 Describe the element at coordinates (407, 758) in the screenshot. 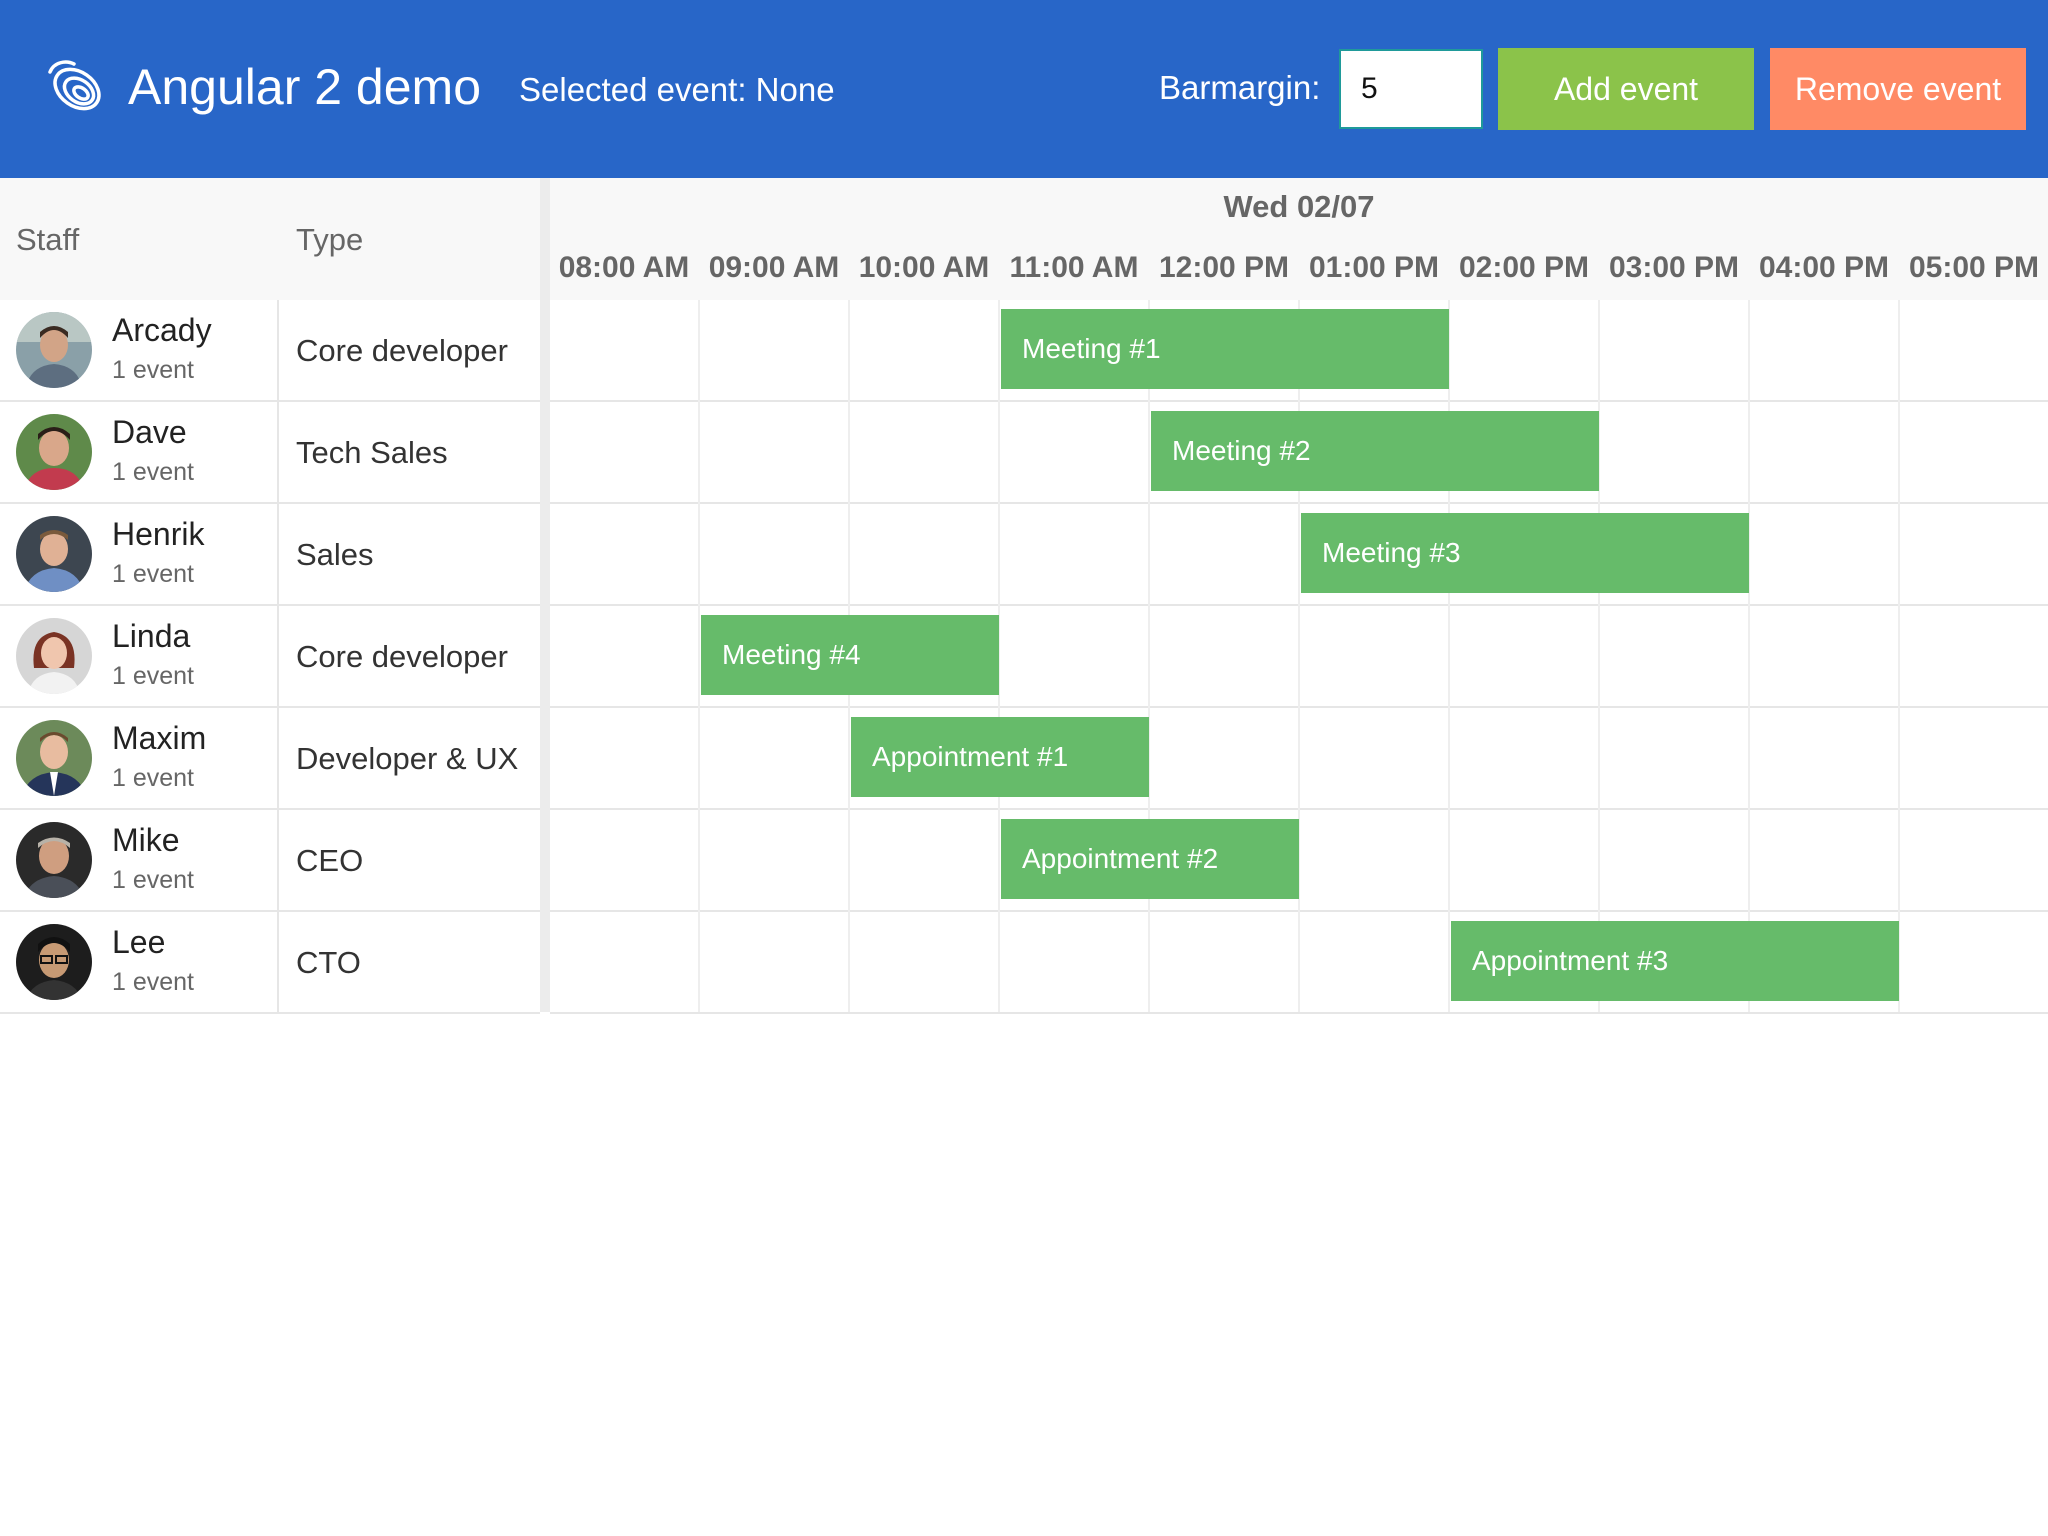

I see `staff-type: Developer & UX` at that location.